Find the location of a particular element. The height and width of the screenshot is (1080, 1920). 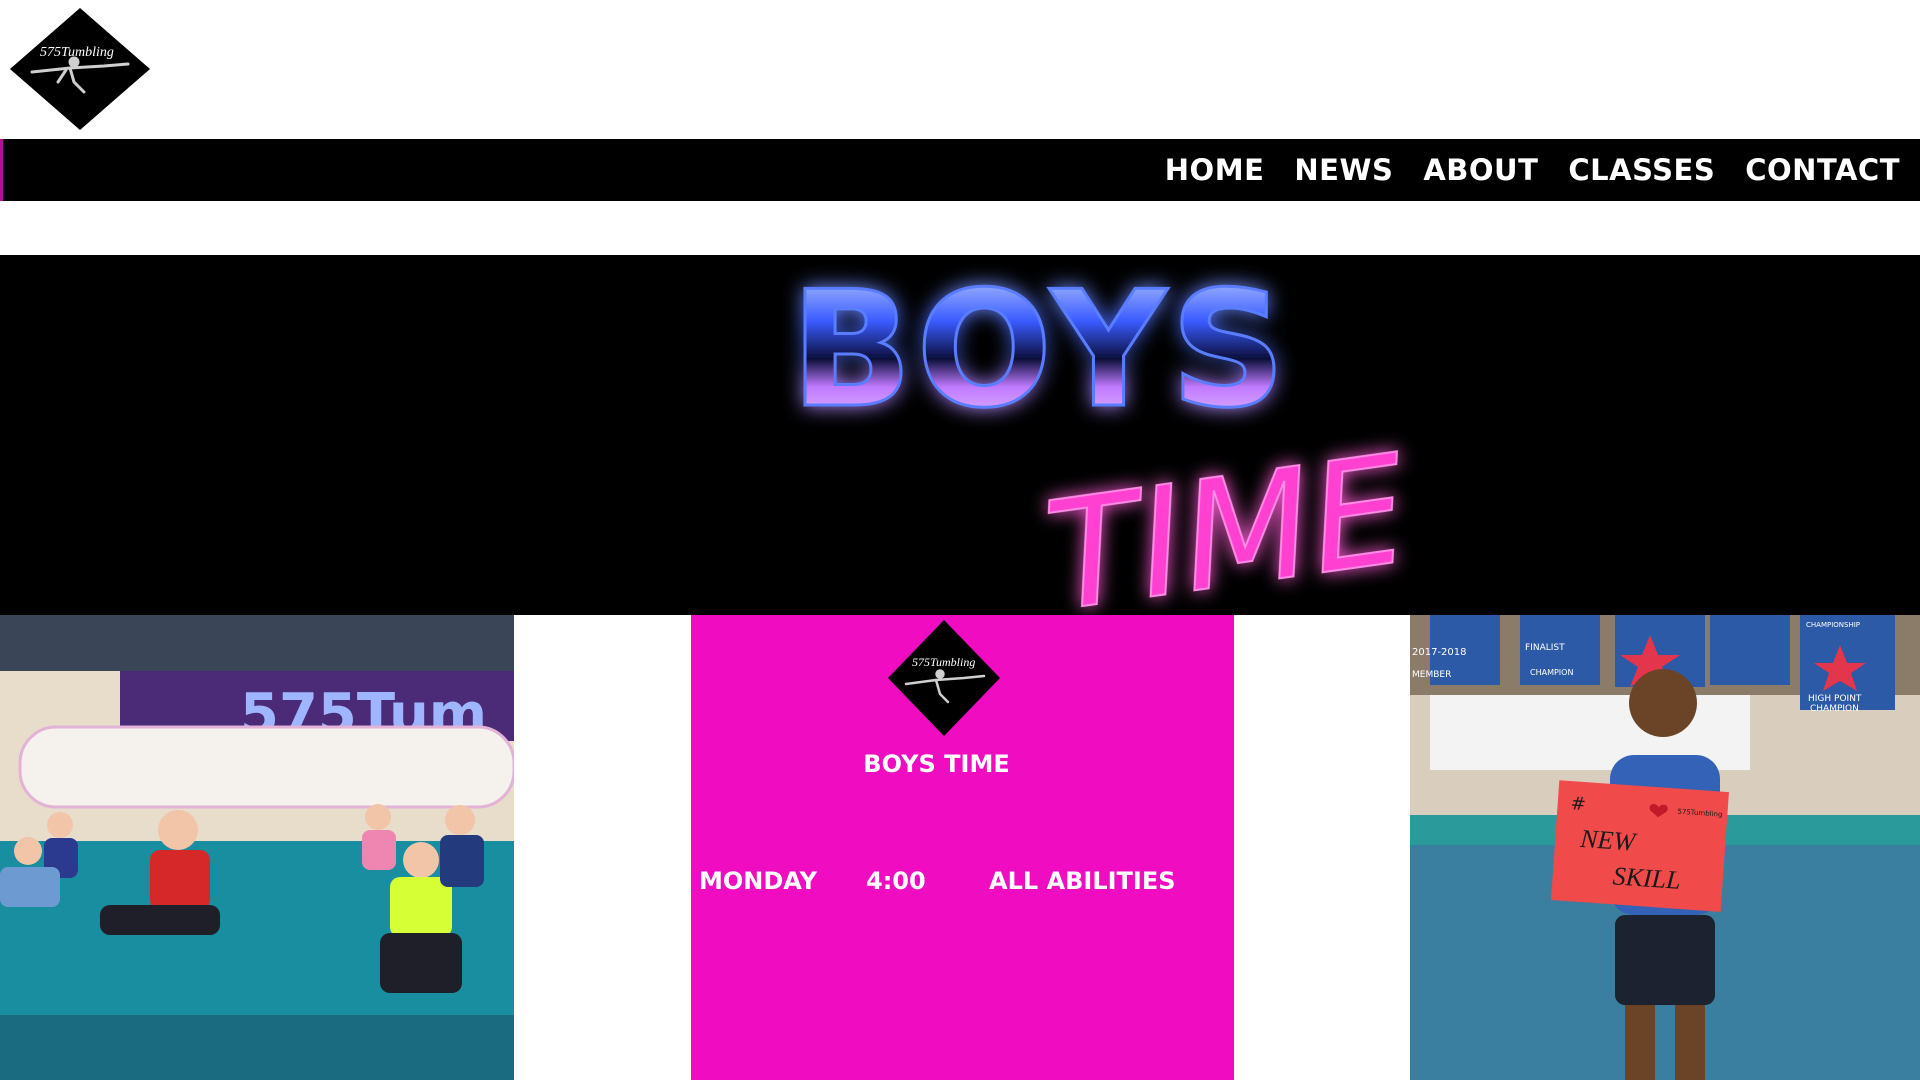

site-logo: 575Tumbling is located at coordinates (79, 69).